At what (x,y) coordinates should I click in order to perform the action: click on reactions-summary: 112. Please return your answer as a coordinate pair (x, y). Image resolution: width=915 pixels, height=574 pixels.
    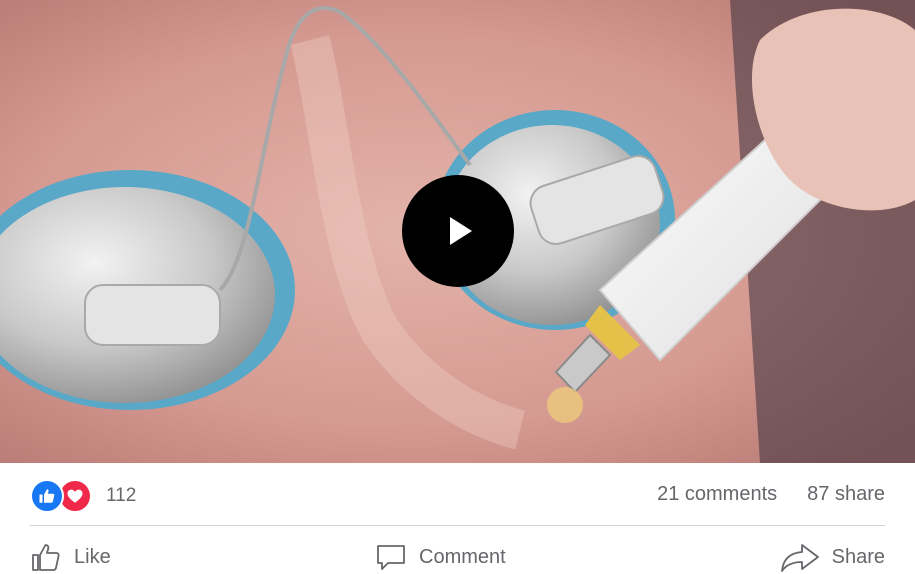
    Looking at the image, I should click on (83, 496).